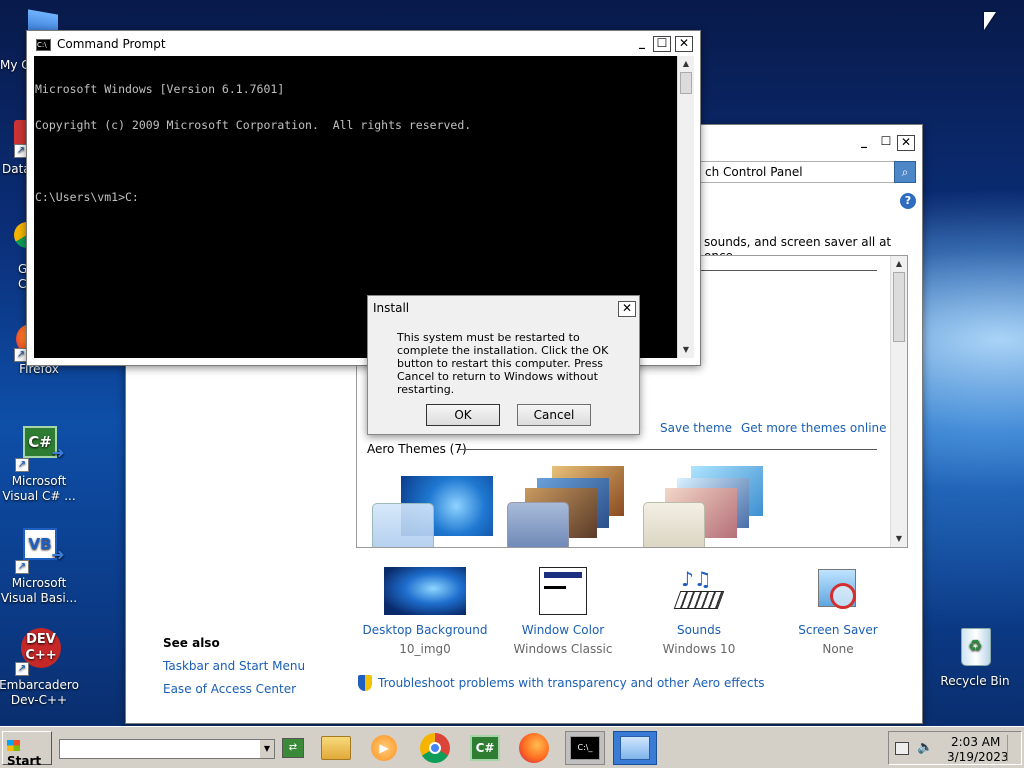 The image size is (1024, 768). Describe the element at coordinates (24, 761) in the screenshot. I see `start-label: Start` at that location.